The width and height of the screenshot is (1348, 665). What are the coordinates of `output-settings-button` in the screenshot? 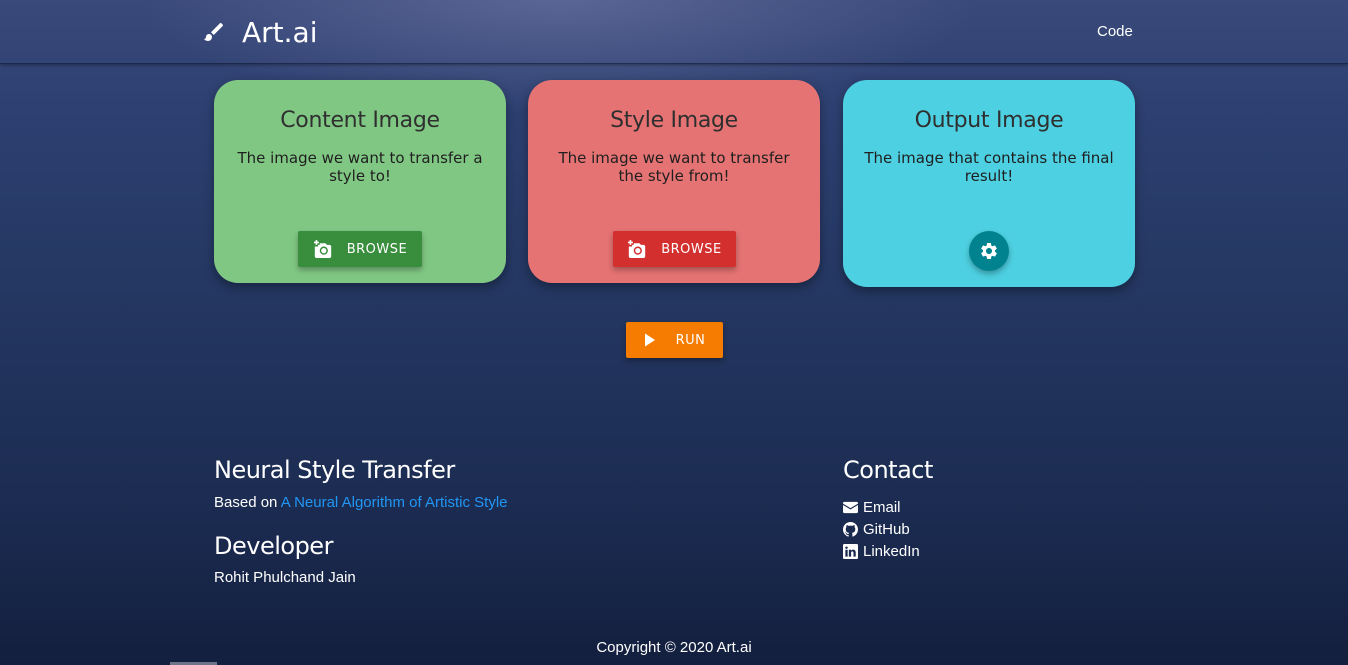 It's located at (989, 251).